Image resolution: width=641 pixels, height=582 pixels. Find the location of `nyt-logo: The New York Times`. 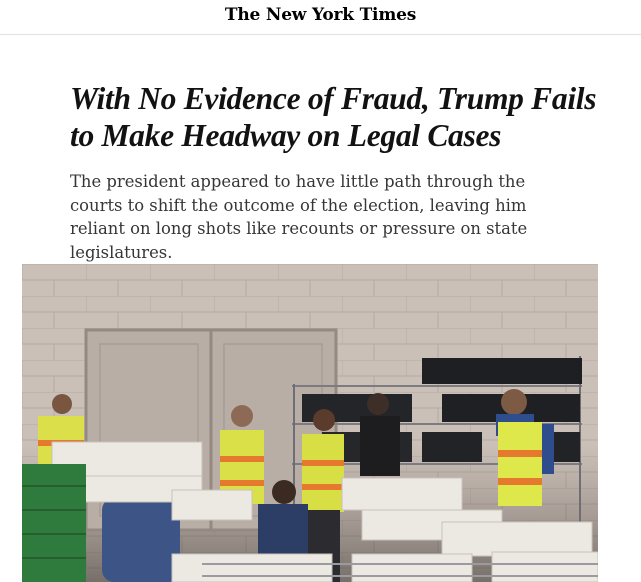

nyt-logo: The New York Times is located at coordinates (320, 15).